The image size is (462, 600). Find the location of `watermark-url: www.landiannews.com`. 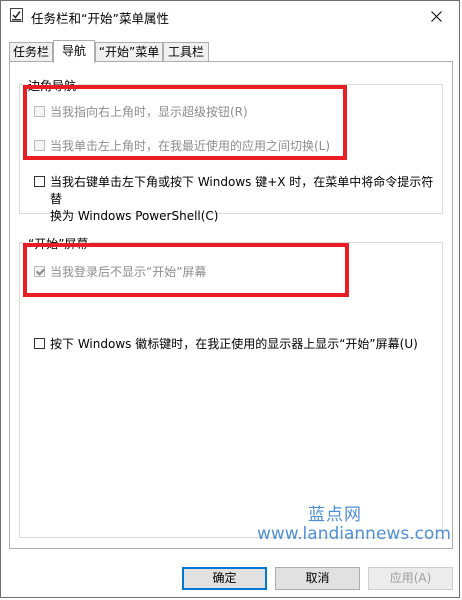

watermark-url: www.landiannews.com is located at coordinates (354, 534).